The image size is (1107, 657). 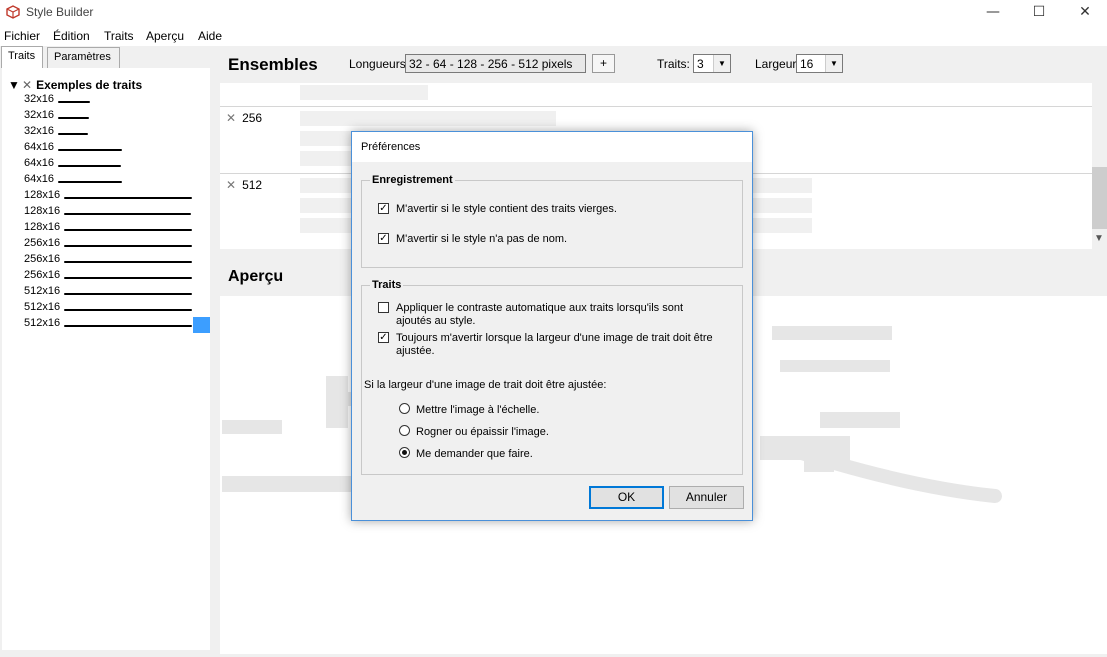 I want to click on maximize-button: ☐, so click(x=1039, y=13).